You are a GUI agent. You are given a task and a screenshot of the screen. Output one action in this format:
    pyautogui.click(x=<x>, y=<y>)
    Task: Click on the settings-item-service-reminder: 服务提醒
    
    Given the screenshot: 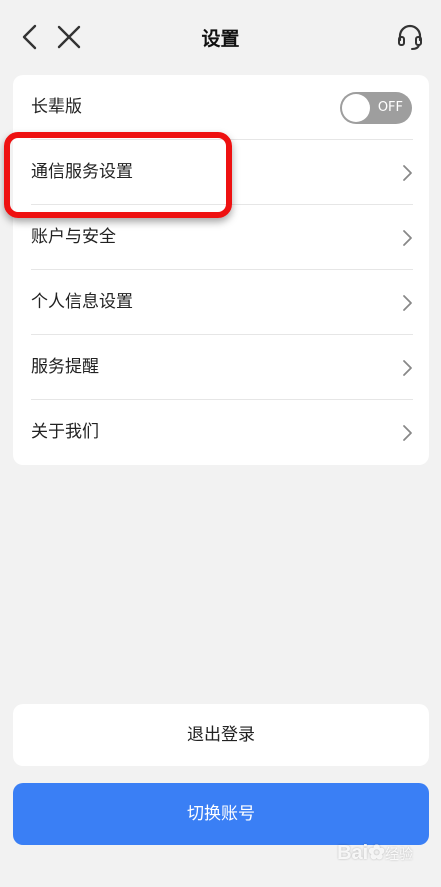 What is the action you would take?
    pyautogui.click(x=221, y=367)
    